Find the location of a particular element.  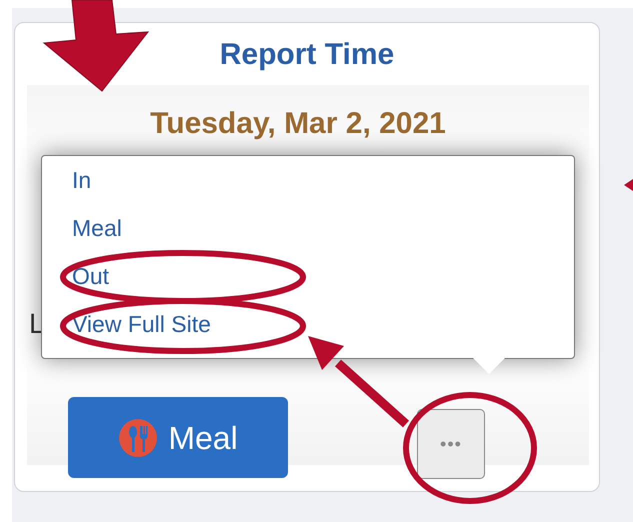

meal-button: Meal is located at coordinates (178, 437).